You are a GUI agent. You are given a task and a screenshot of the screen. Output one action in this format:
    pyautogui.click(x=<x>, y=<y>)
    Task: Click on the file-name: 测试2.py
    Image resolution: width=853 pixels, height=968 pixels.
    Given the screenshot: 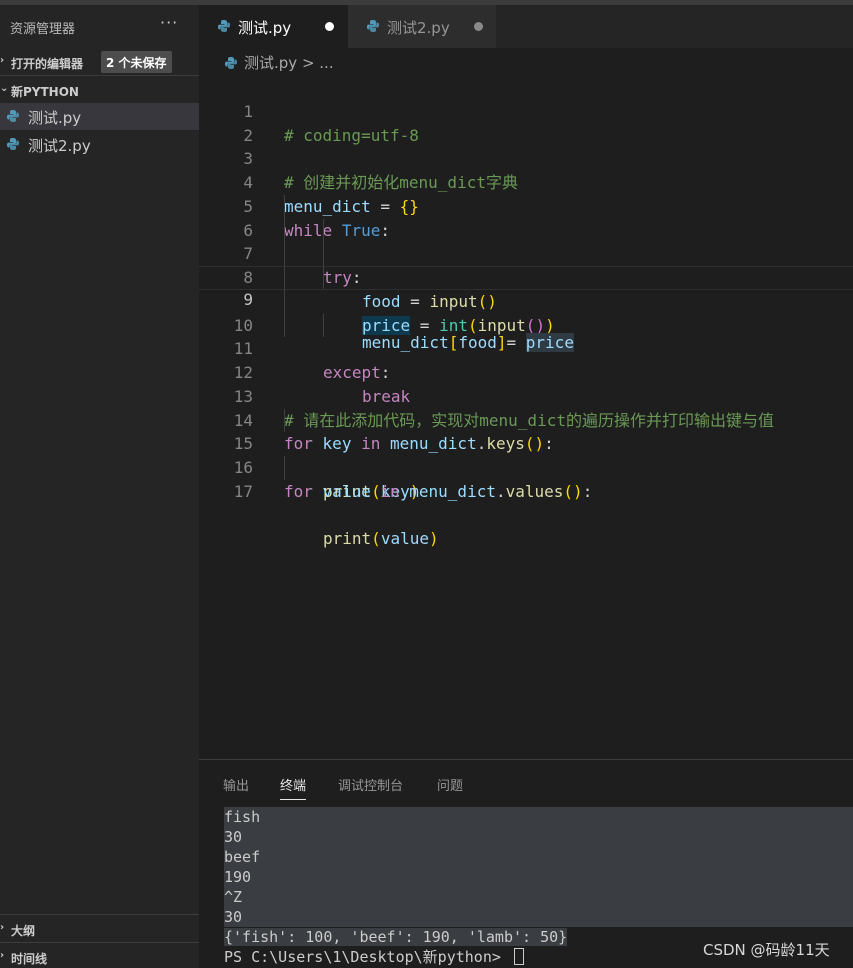 What is the action you would take?
    pyautogui.click(x=59, y=146)
    